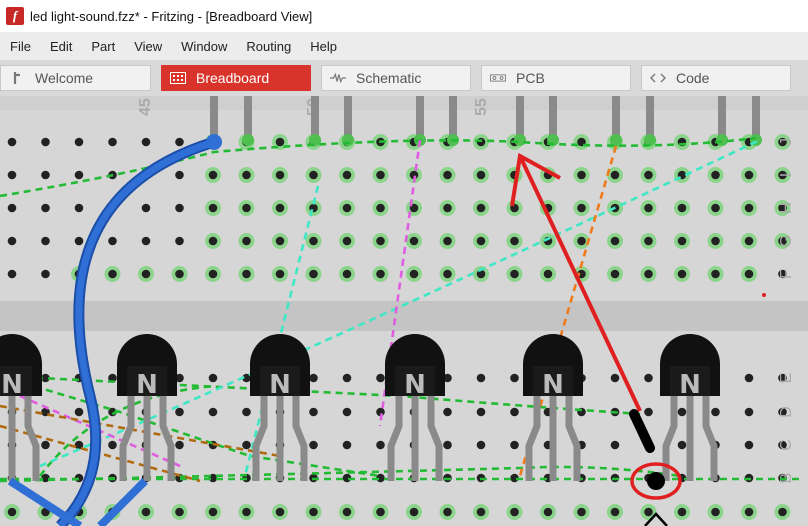 The image size is (808, 526). Describe the element at coordinates (556, 78) in the screenshot. I see `tab-pcb: PCB` at that location.